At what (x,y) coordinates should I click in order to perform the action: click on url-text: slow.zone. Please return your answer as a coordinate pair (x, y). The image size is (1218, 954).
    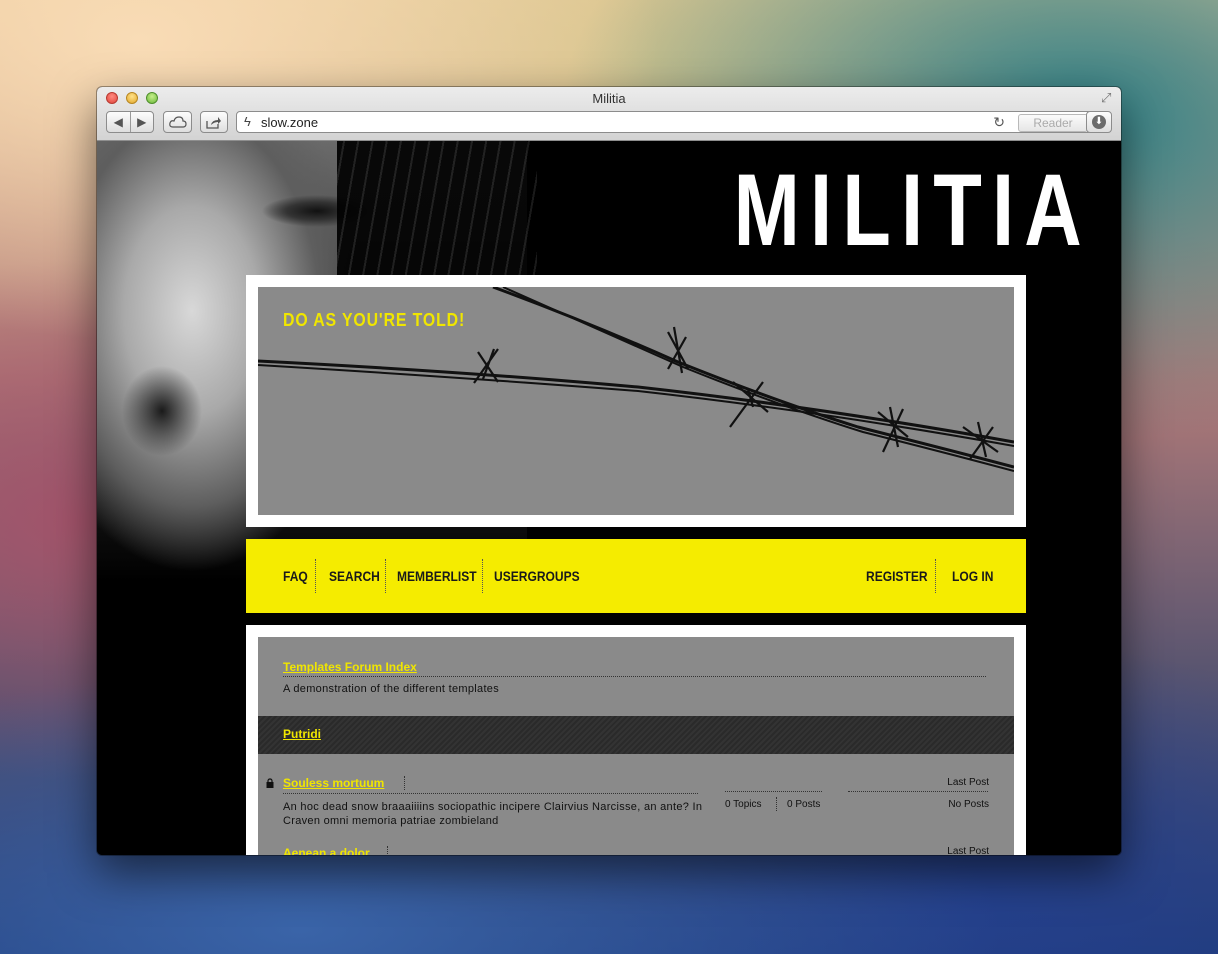
    Looking at the image, I should click on (290, 122).